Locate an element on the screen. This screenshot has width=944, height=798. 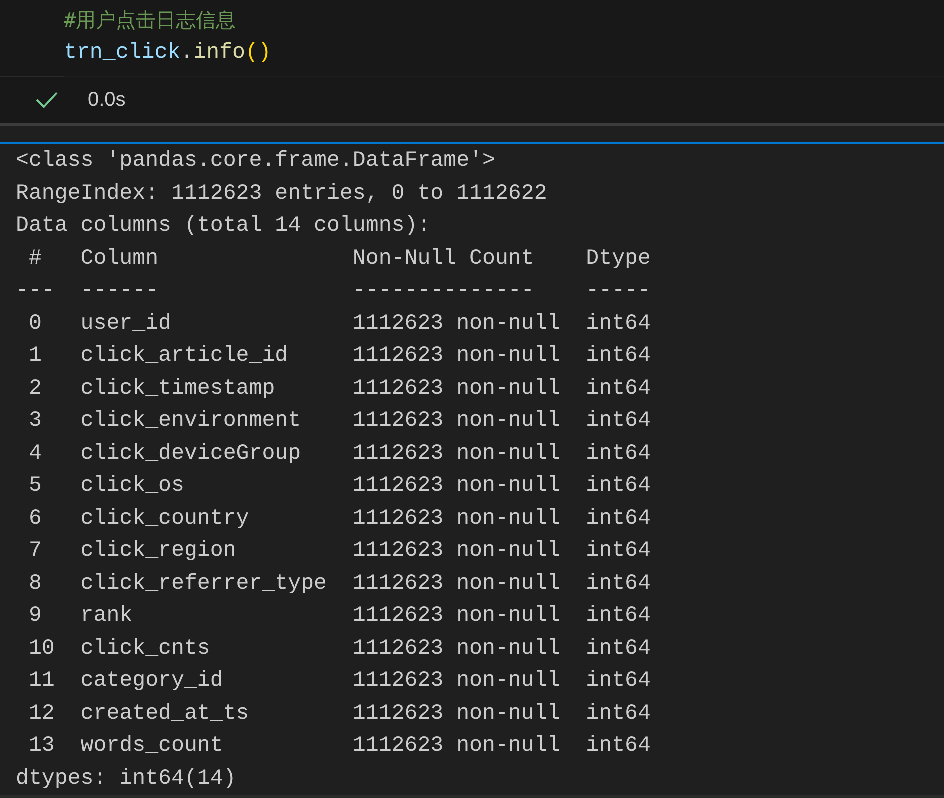
output-line: <class 'pandas.core.frame.DataFrame'> is located at coordinates (256, 161).